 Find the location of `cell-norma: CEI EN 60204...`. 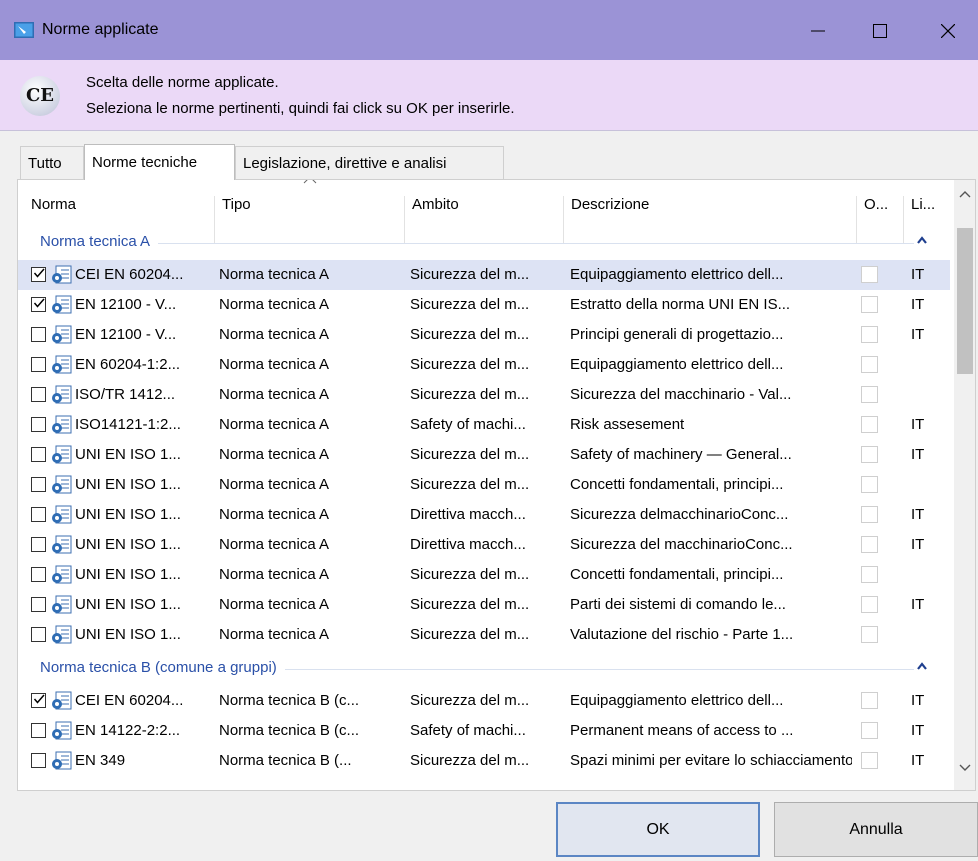

cell-norma: CEI EN 60204... is located at coordinates (129, 700).